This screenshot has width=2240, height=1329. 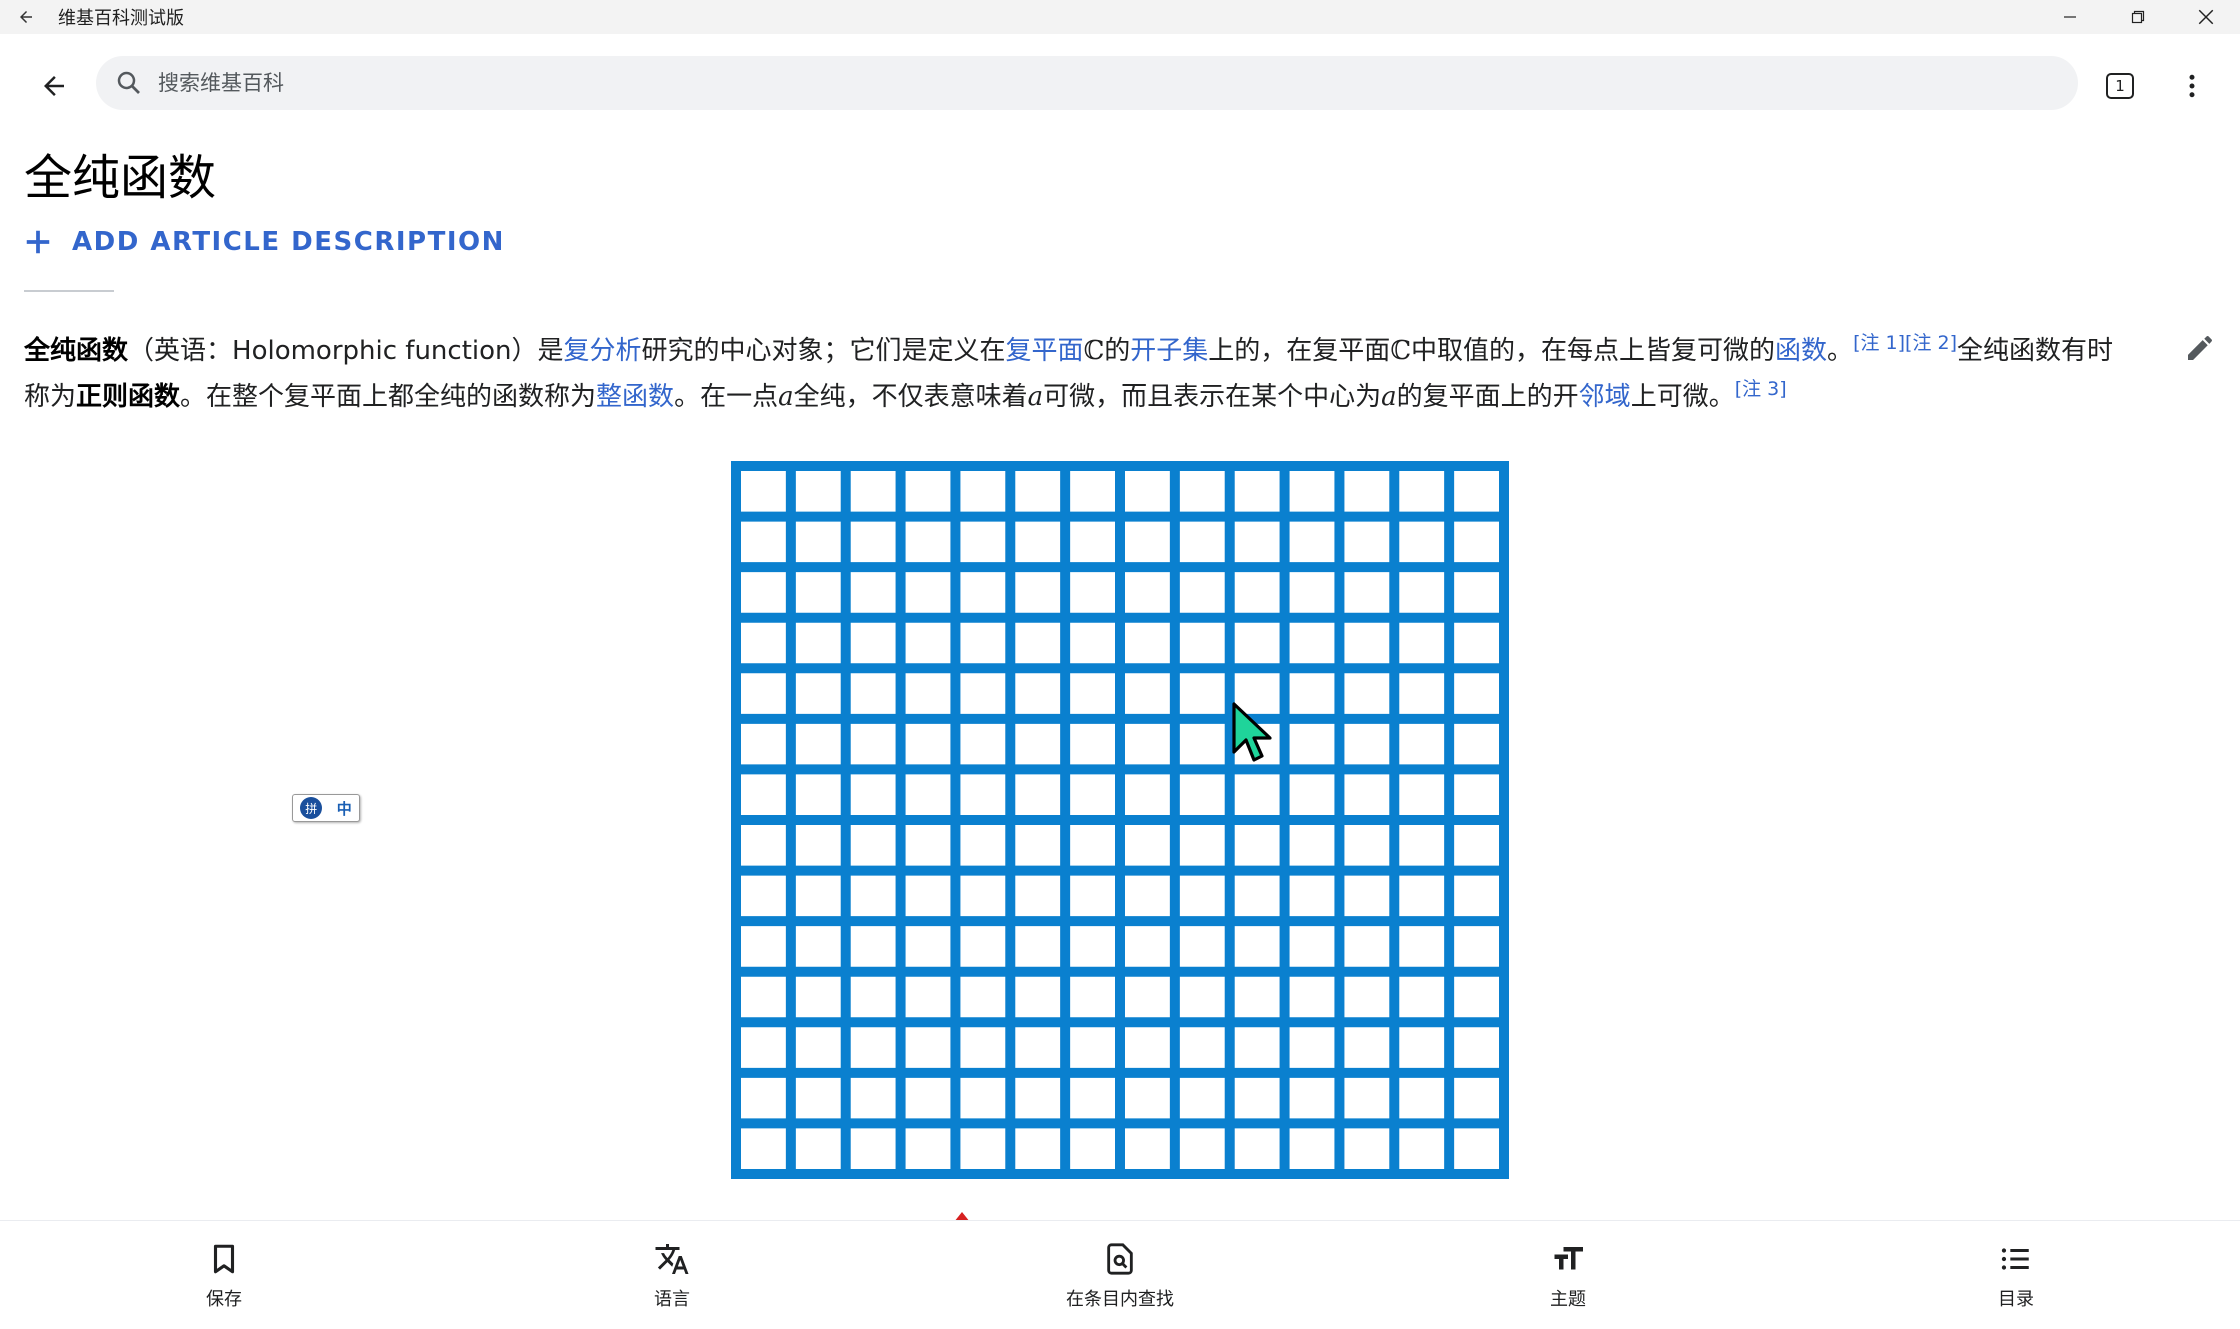 I want to click on window-controls, so click(x=2138, y=17).